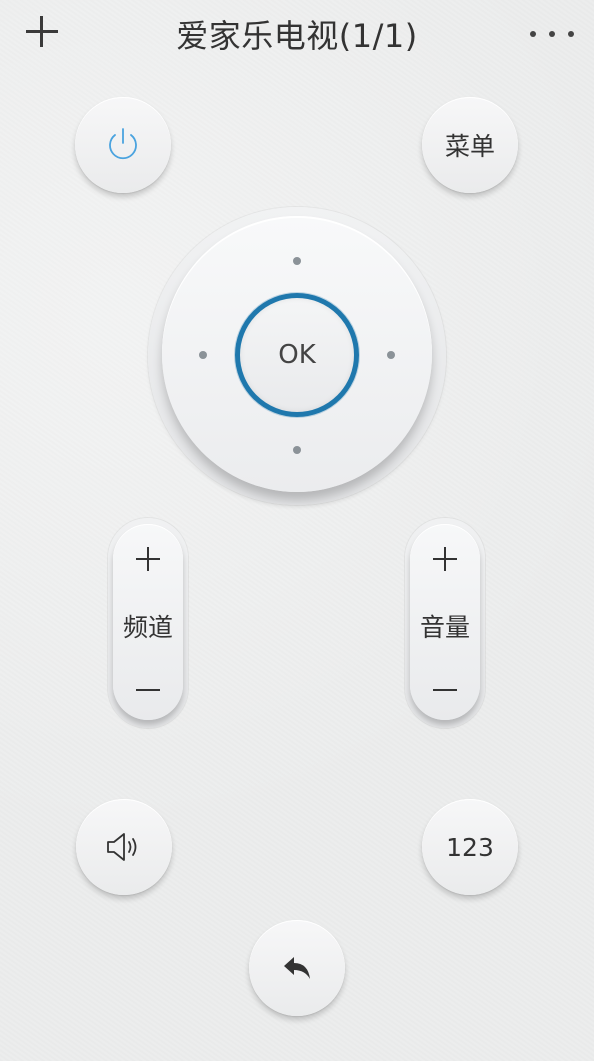 The width and height of the screenshot is (594, 1061). Describe the element at coordinates (297, 450) in the screenshot. I see `dpad-down-button` at that location.